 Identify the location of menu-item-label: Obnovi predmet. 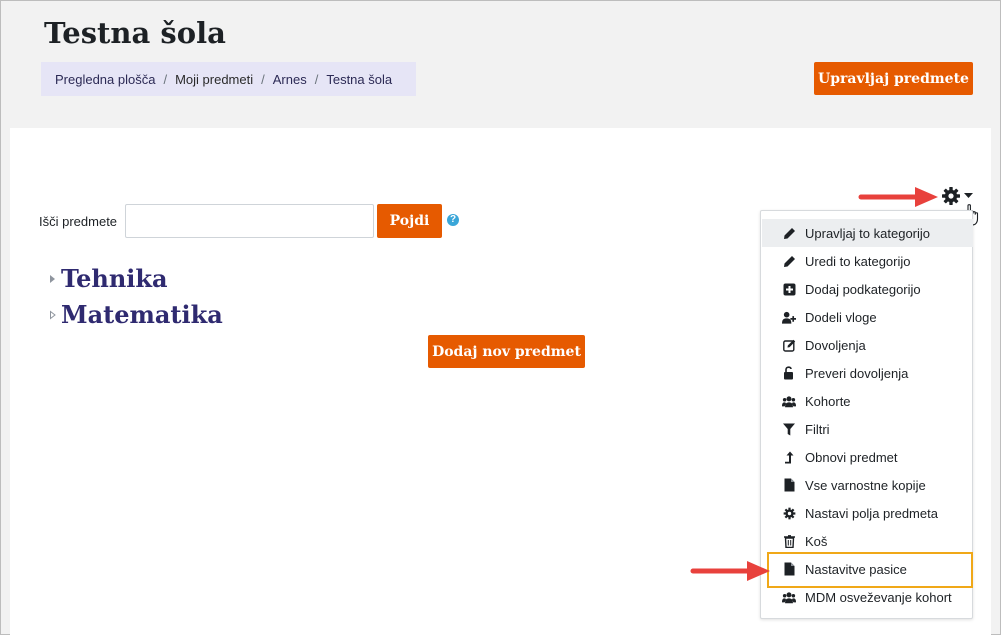
(851, 457).